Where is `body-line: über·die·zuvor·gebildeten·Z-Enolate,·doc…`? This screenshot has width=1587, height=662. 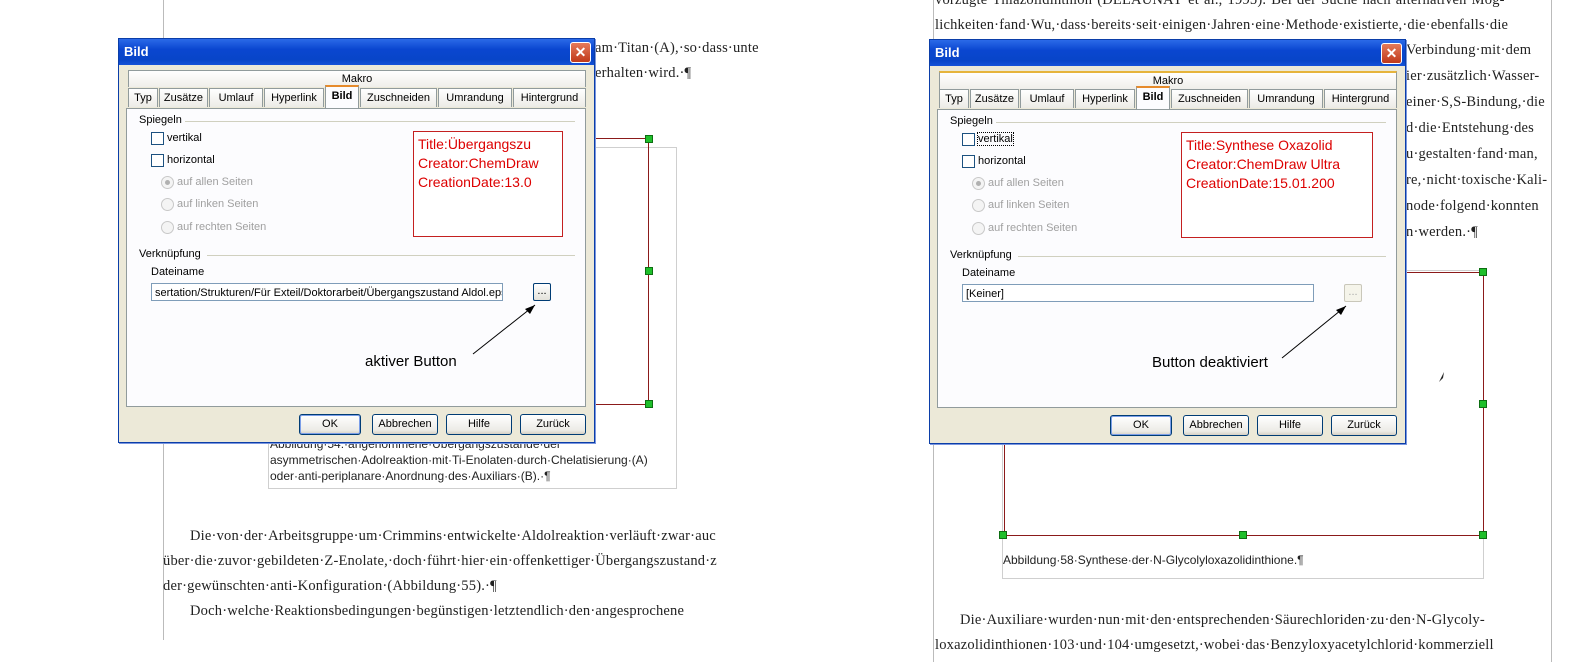 body-line: über·die·zuvor·gebildeten·Z-Enolate,·doc… is located at coordinates (440, 561).